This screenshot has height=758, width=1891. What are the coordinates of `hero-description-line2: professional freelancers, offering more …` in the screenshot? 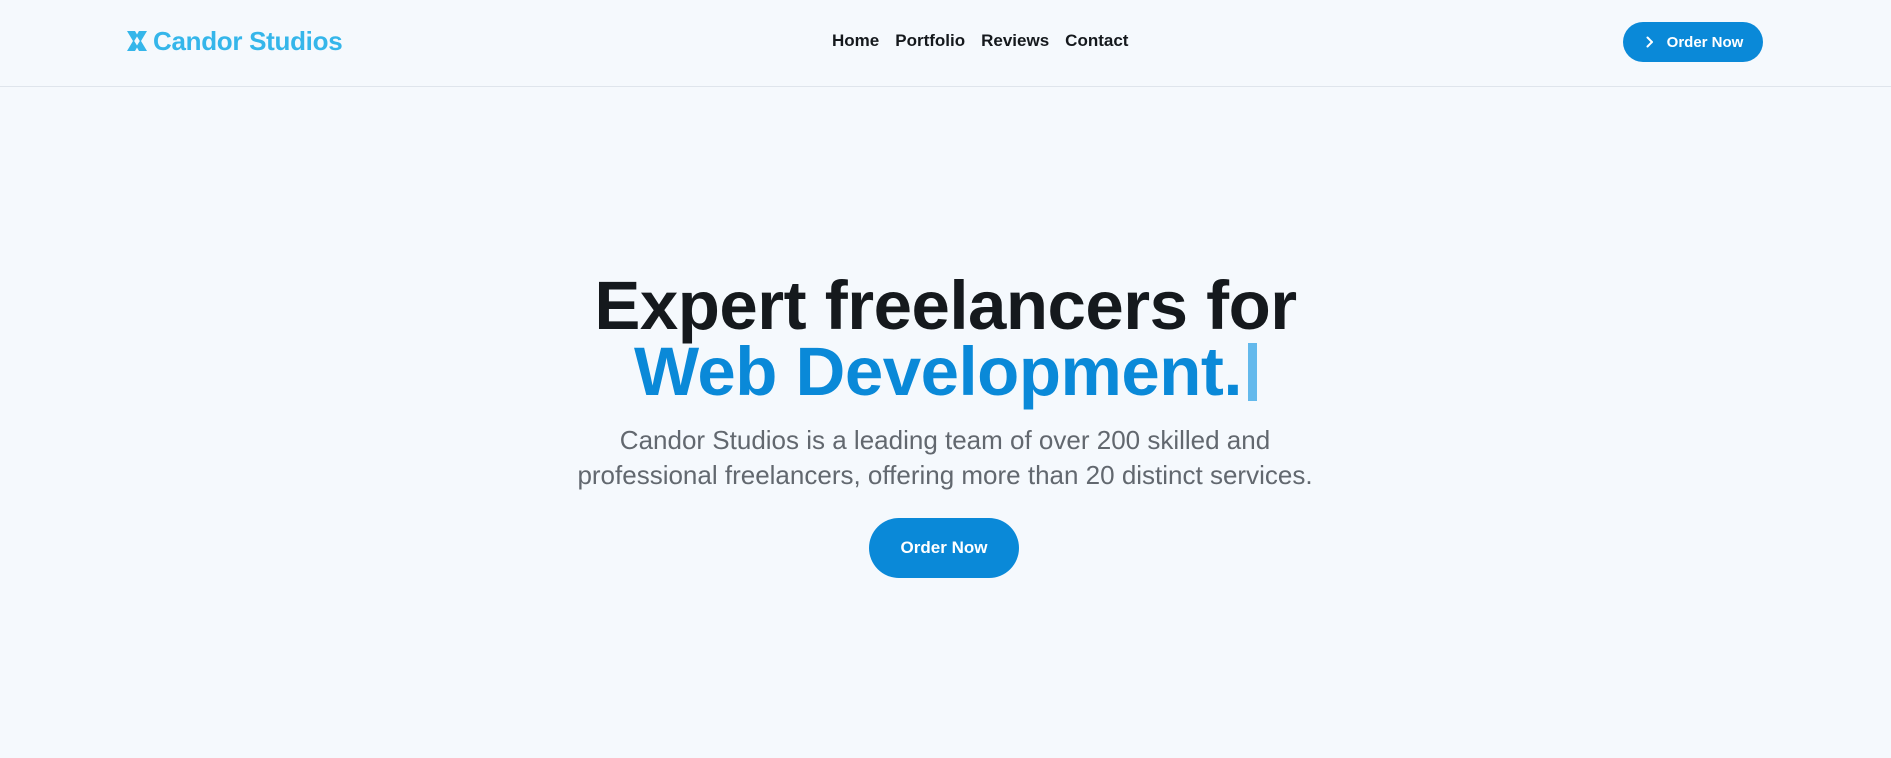 It's located at (945, 475).